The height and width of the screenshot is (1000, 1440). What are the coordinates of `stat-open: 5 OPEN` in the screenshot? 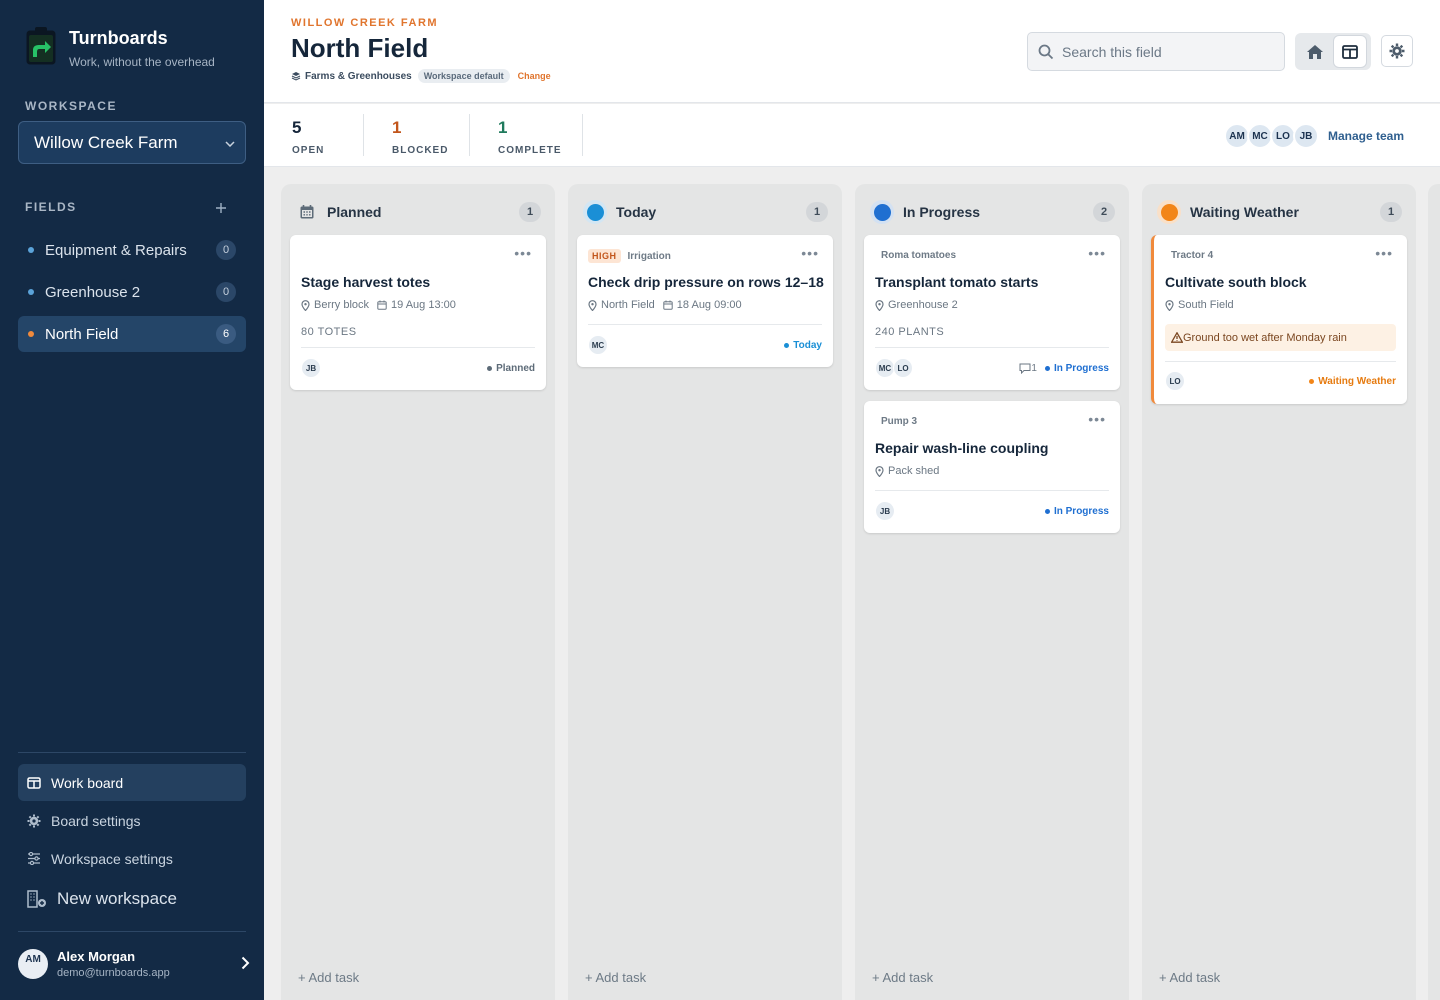 It's located at (308, 137).